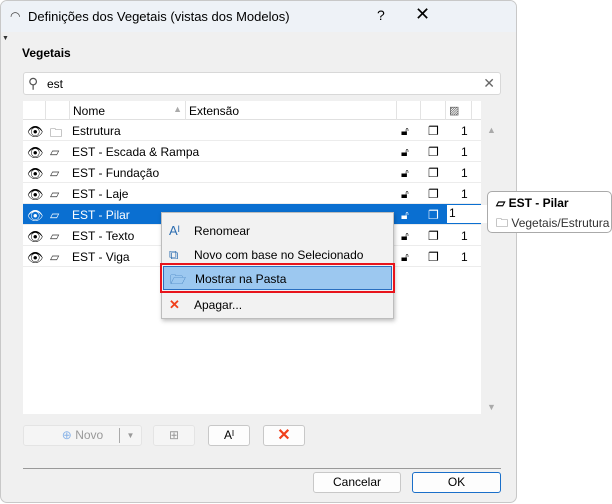  I want to click on rename-button: Aᴵ, so click(229, 435).